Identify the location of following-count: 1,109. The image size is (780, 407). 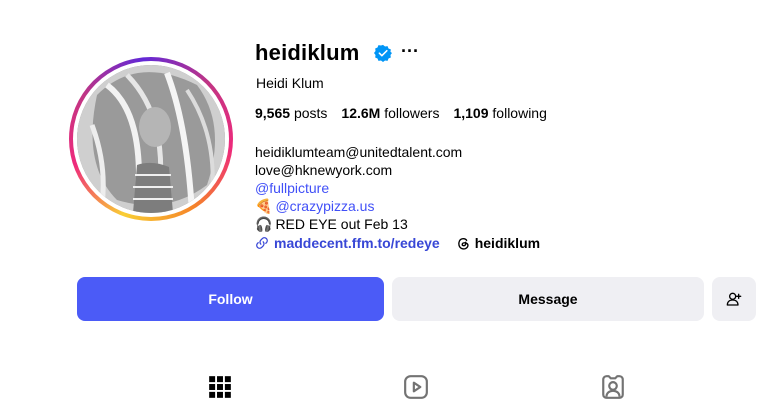
(471, 113).